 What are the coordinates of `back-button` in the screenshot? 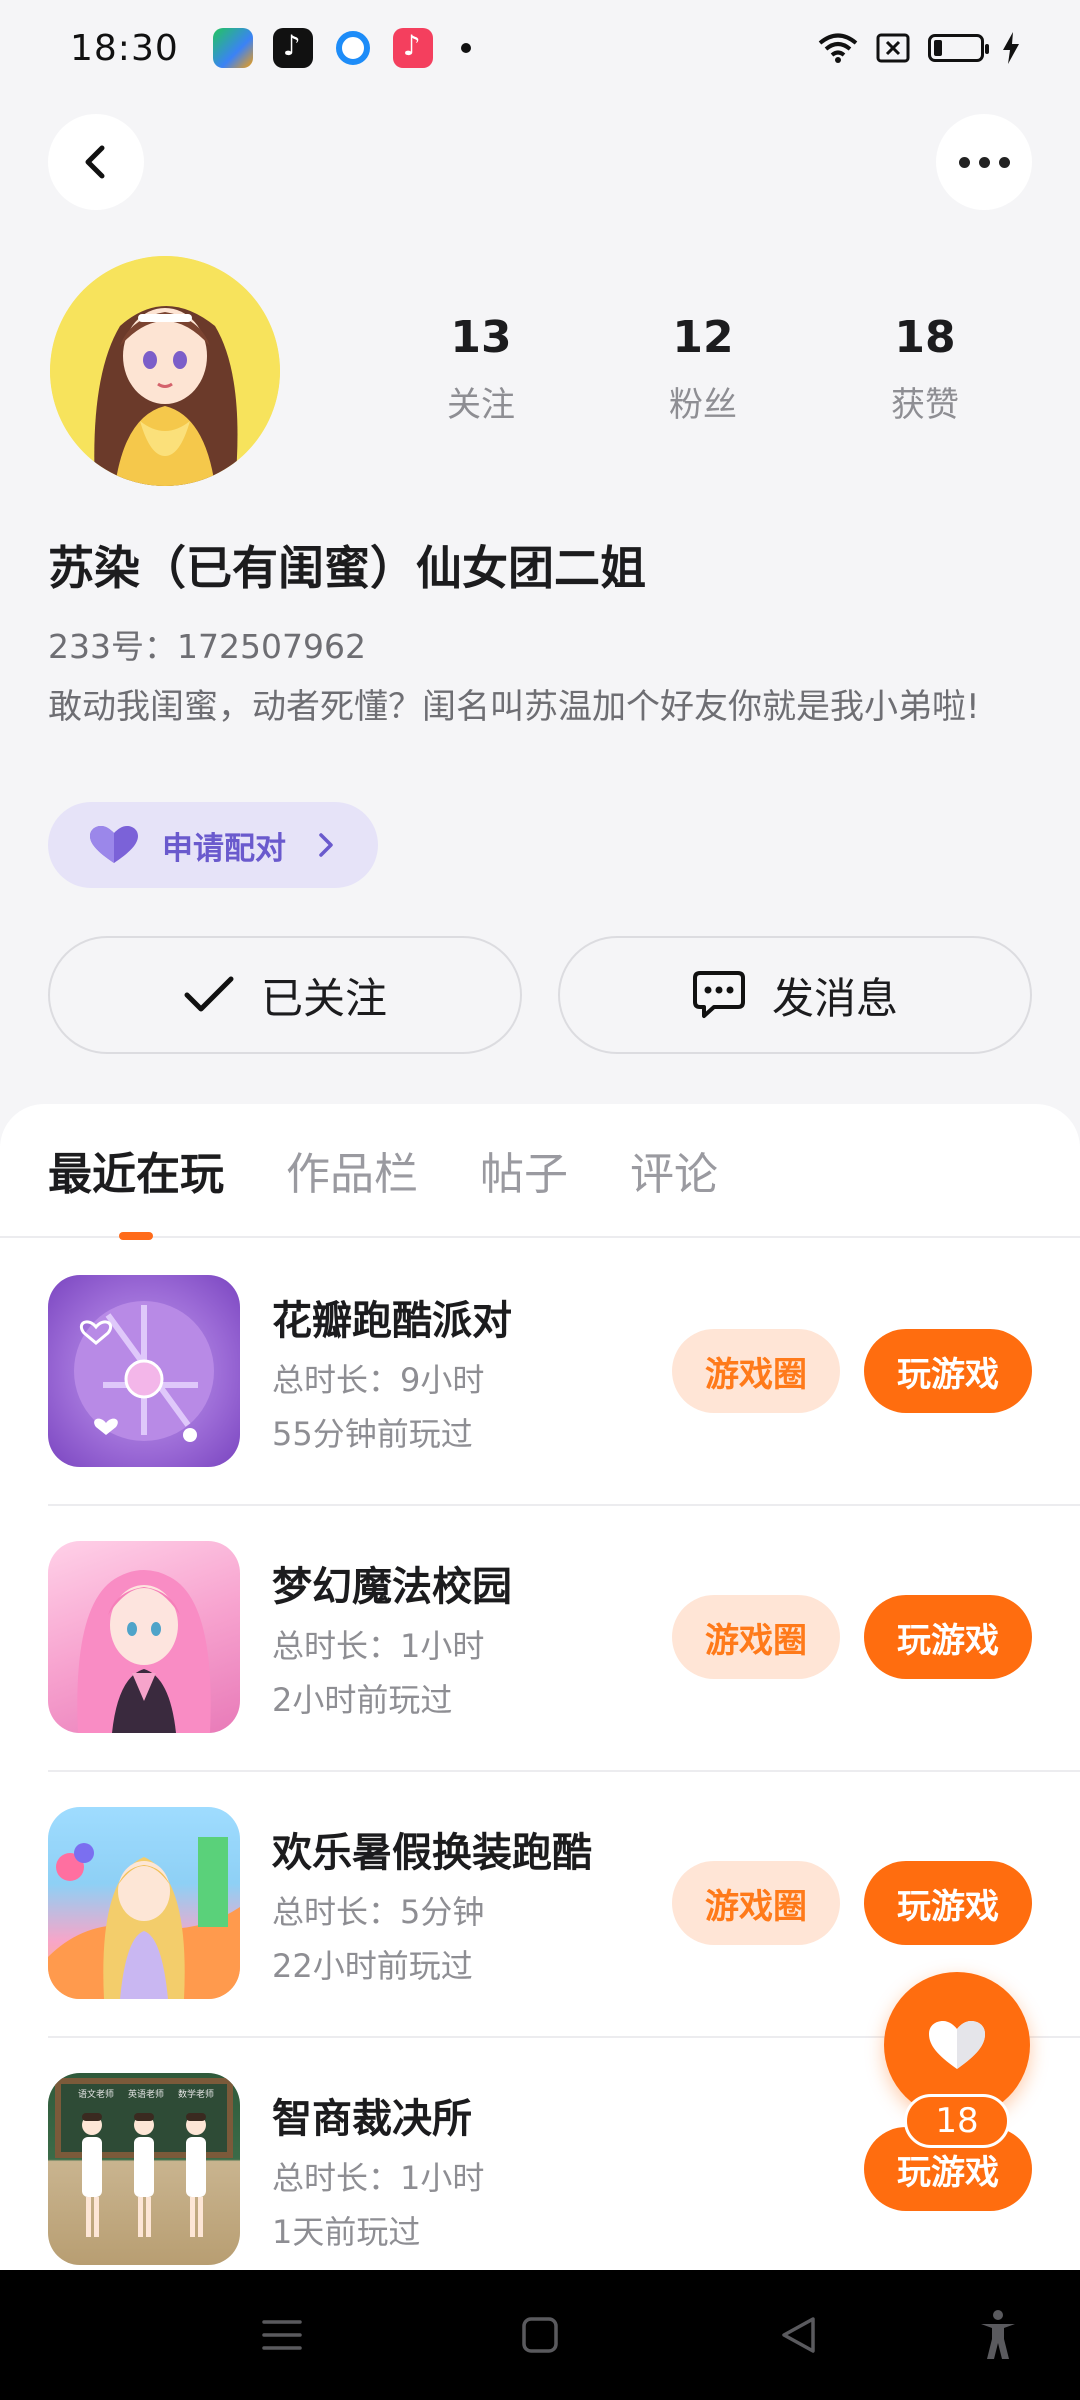 It's located at (96, 162).